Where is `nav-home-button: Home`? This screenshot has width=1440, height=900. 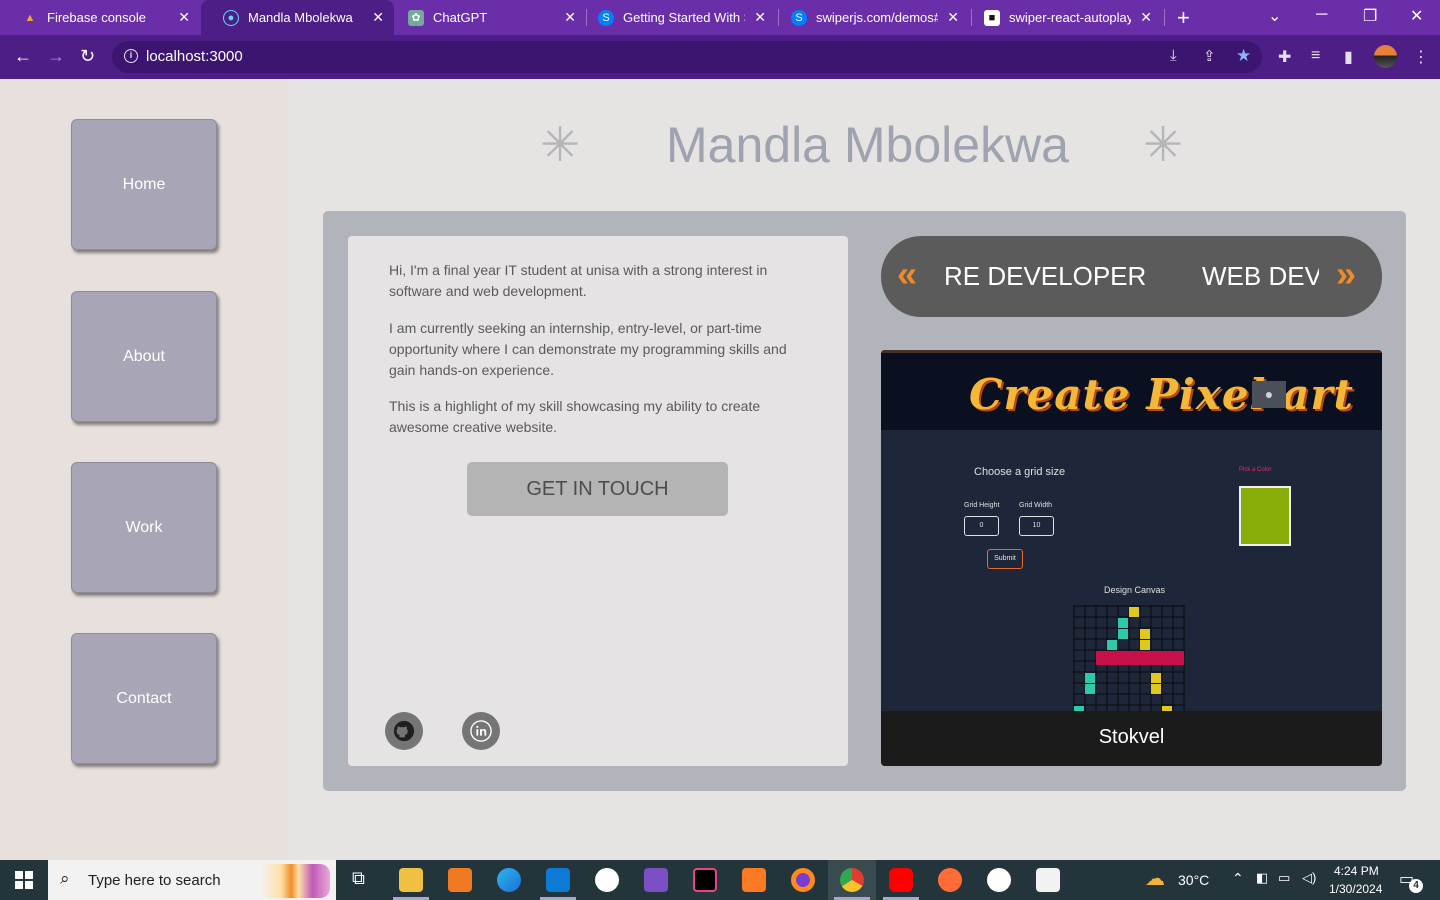 nav-home-button: Home is located at coordinates (144, 184).